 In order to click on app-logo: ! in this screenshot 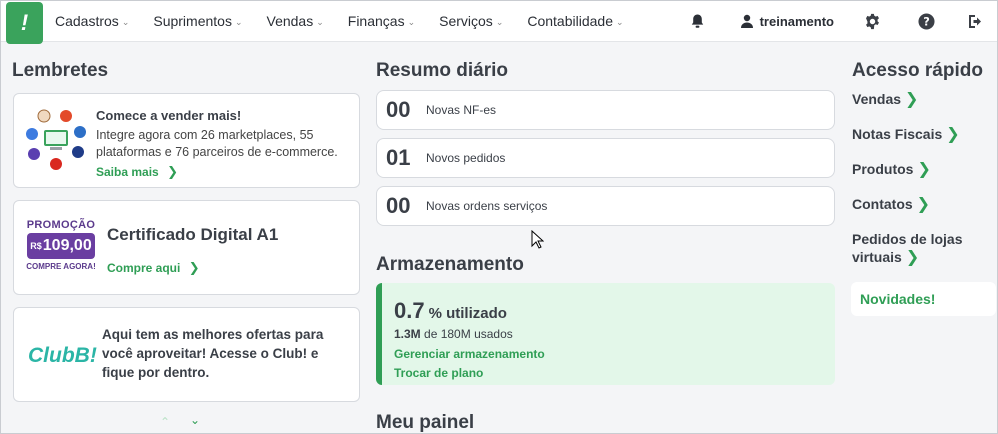, I will do `click(24, 23)`.